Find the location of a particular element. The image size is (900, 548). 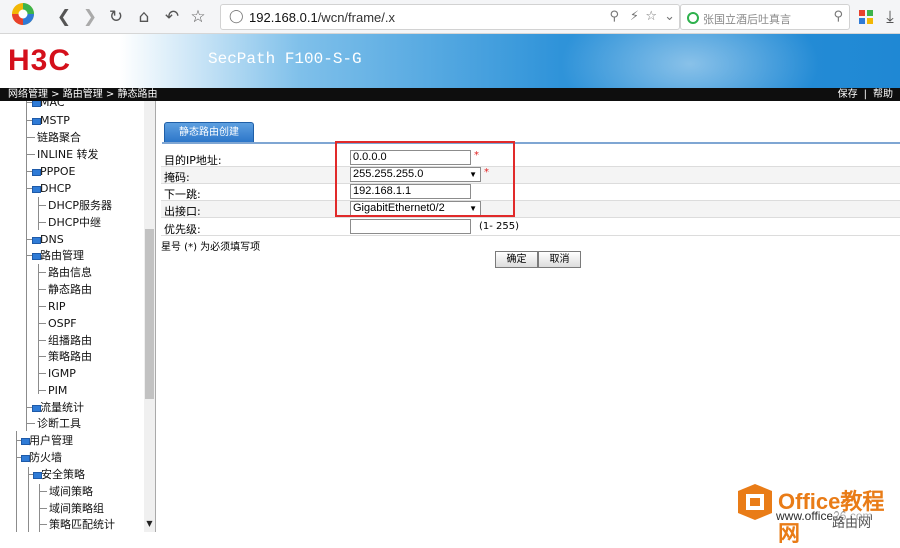

priority-input is located at coordinates (410, 226).